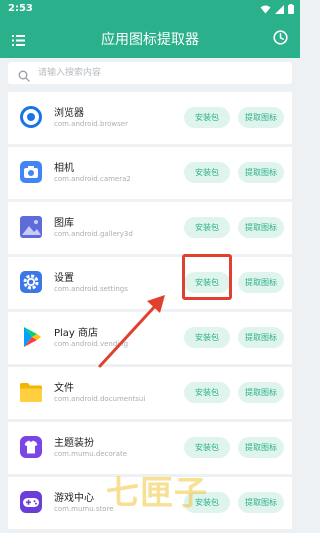 The width and height of the screenshot is (320, 533). Describe the element at coordinates (84, 509) in the screenshot. I see `app-package: com.mumu.store` at that location.